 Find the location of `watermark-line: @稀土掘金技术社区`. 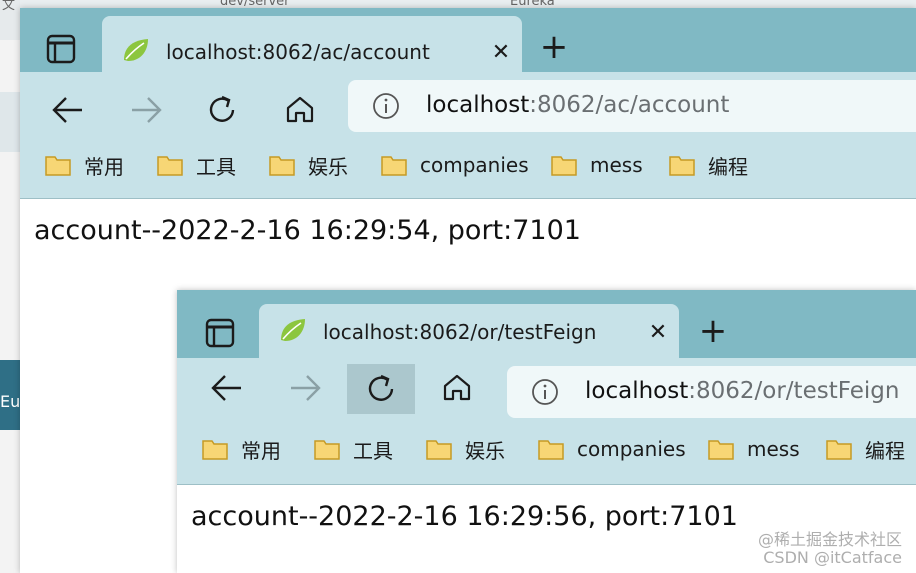

watermark-line: @稀土掘金技术社区 is located at coordinates (829, 539).